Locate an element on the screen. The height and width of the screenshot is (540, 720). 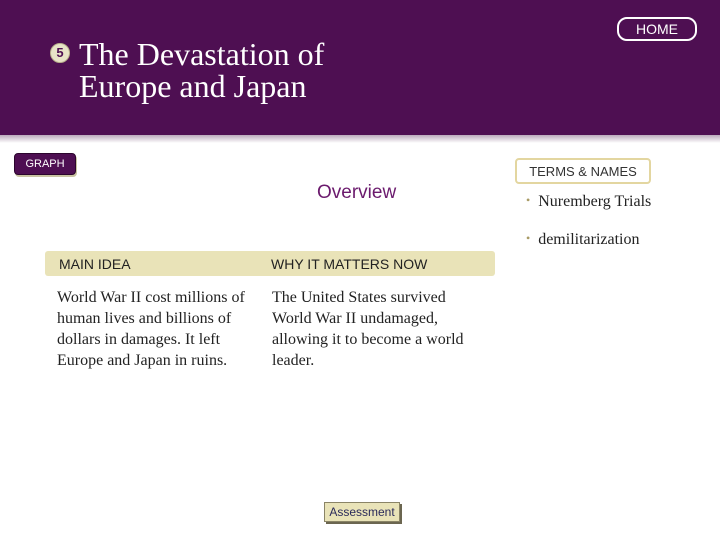
terms-list: • Nuremberg Trials • demilitarization is located at coordinates (588, 231).